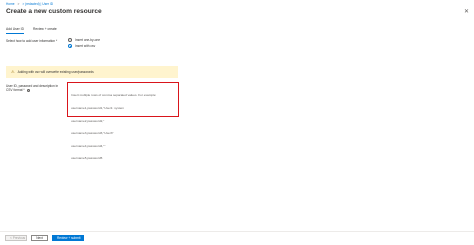 Image resolution: width=474 pixels, height=245 pixels. I want to click on radio-label: Insert one-by-one, so click(87, 40).